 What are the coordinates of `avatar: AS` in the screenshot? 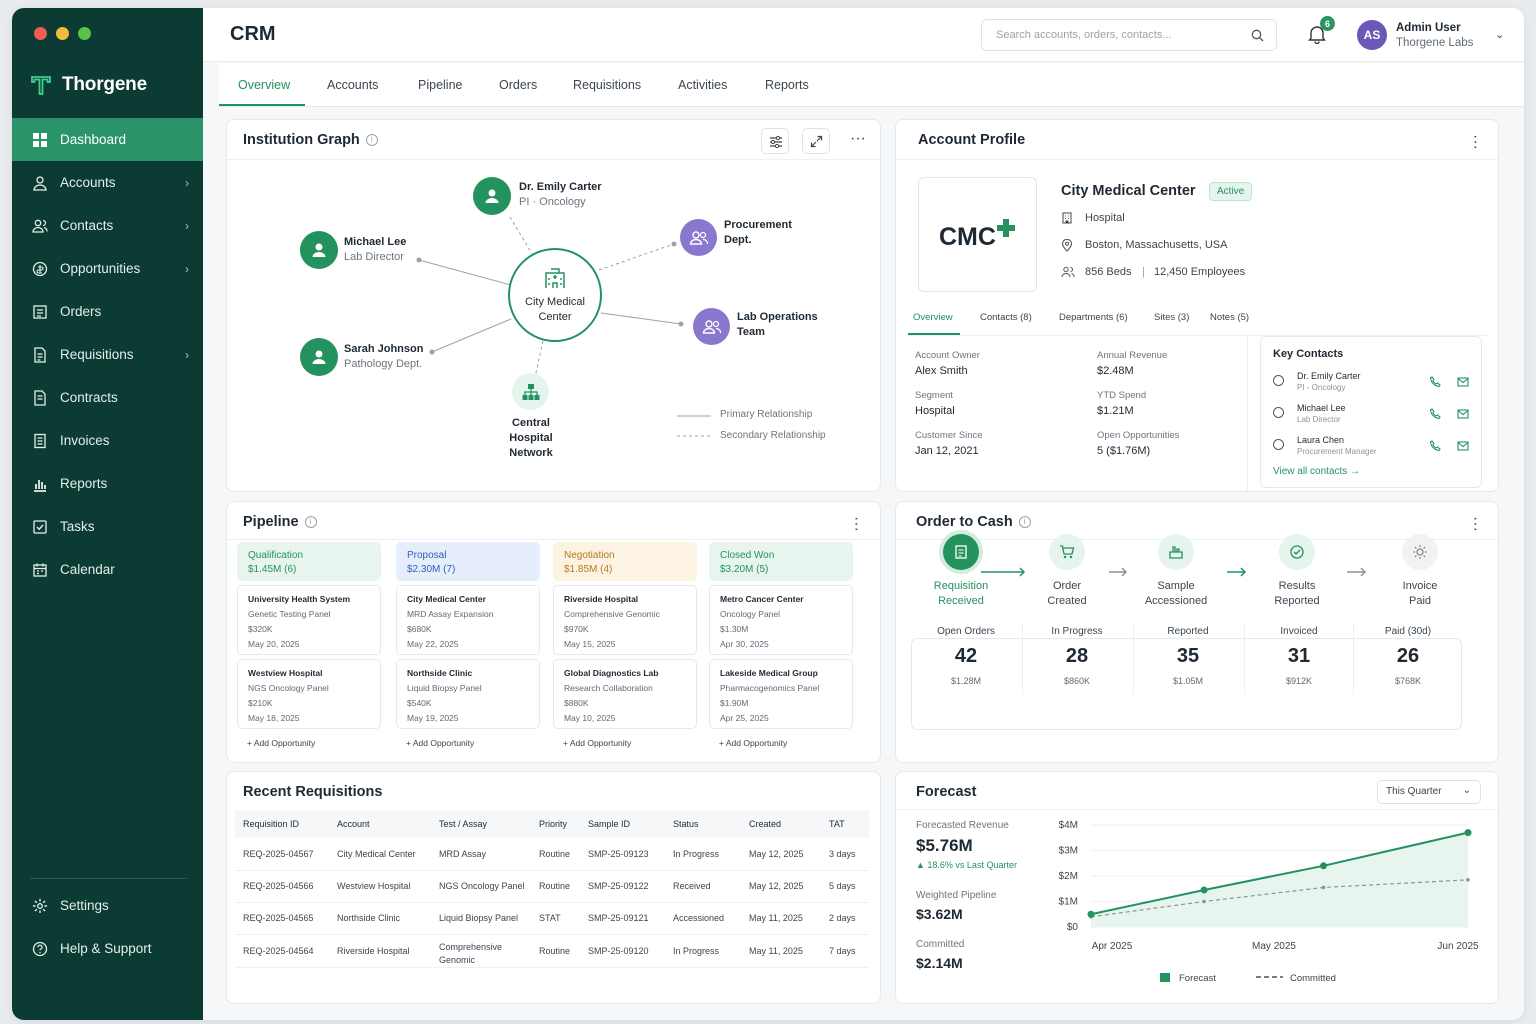 It's located at (1372, 35).